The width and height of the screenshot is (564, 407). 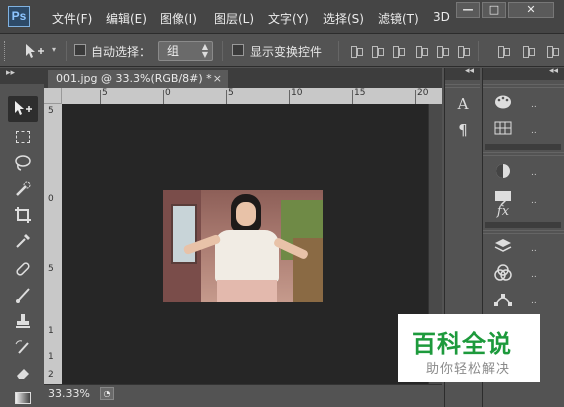 I want to click on align-left-icon, so click(x=421, y=51).